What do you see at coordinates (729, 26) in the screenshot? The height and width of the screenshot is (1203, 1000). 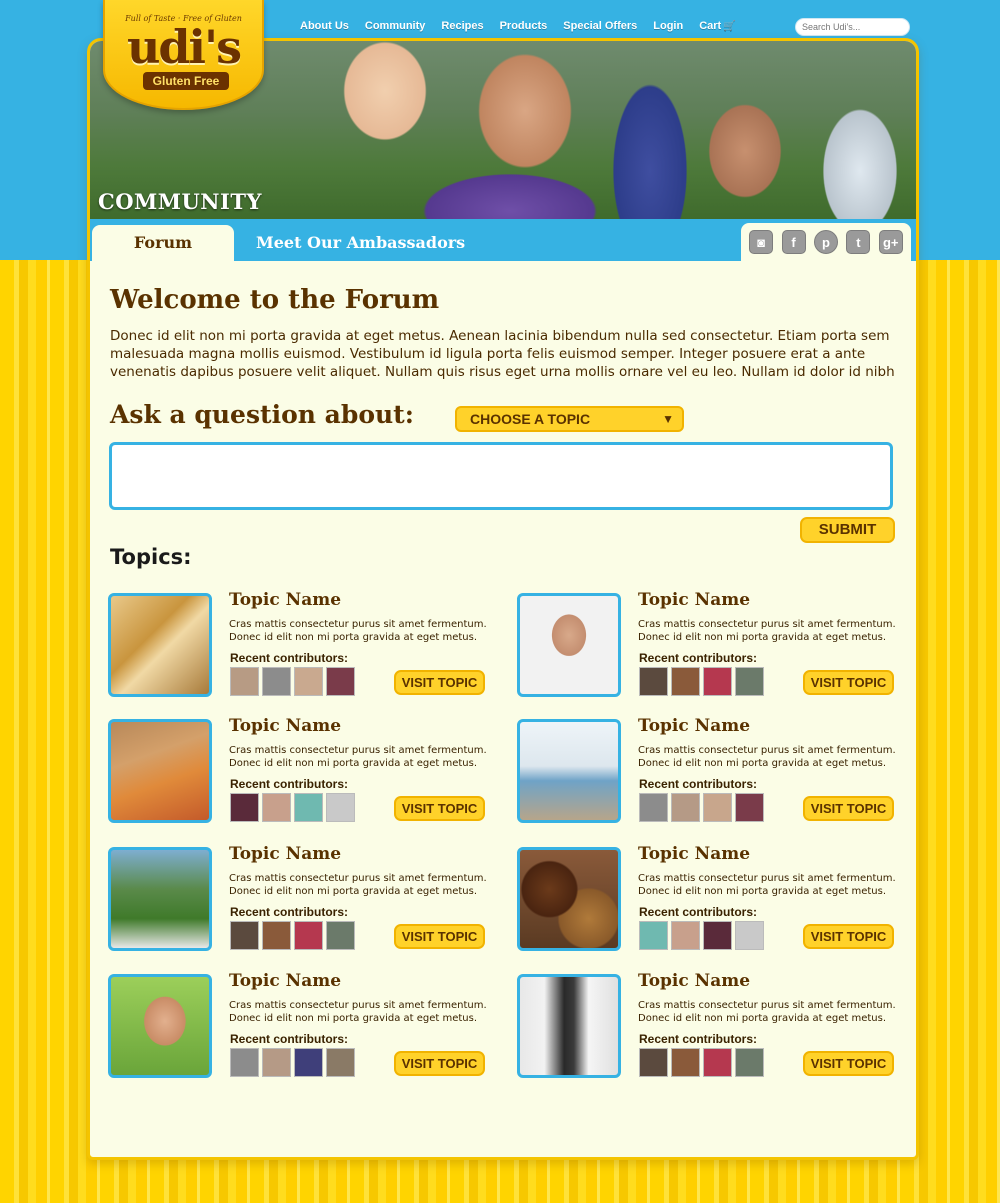 I see `cart-icon: 🛒` at bounding box center [729, 26].